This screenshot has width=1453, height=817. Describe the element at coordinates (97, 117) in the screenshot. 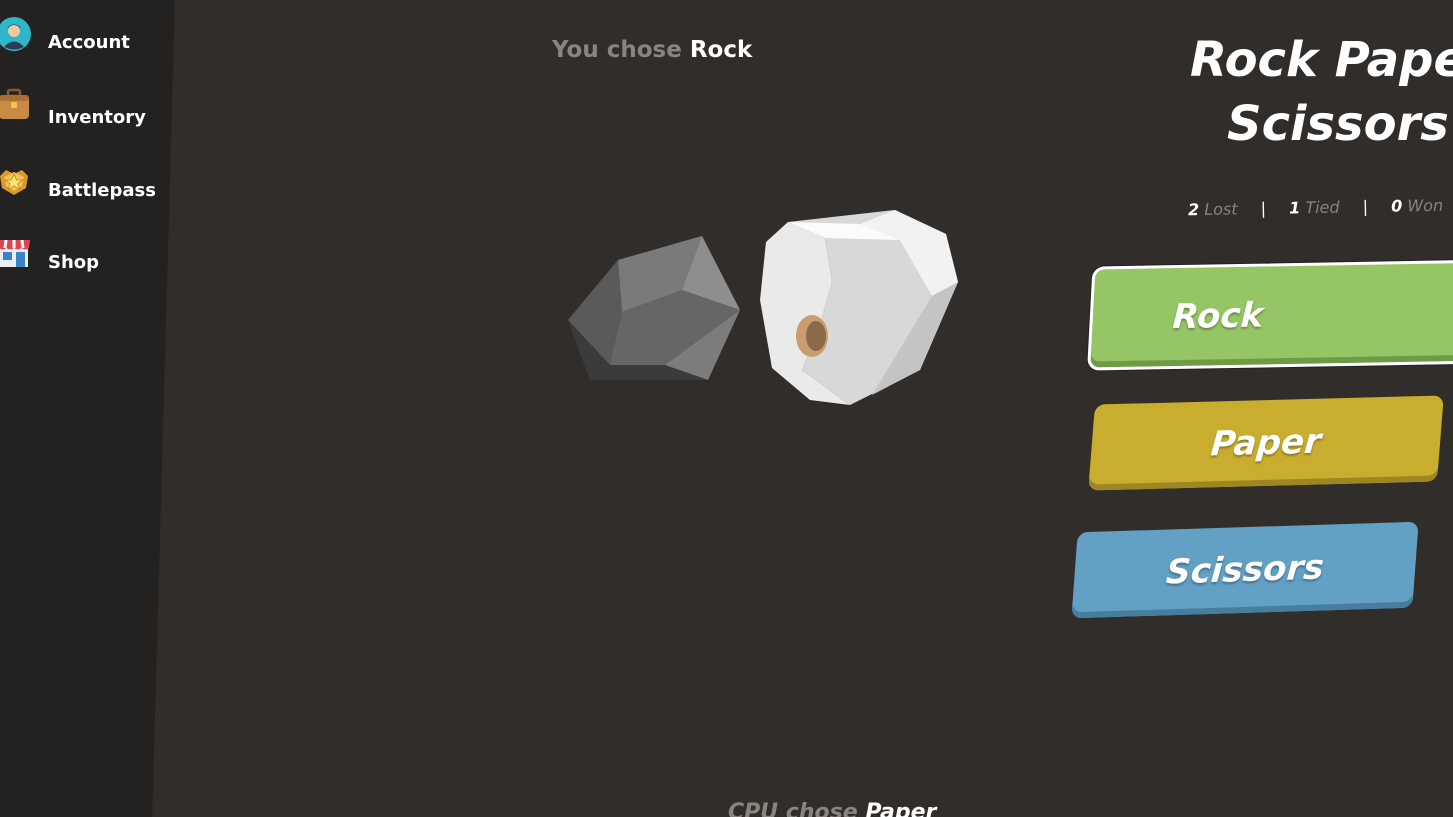

I see `sidebar-item-label: Inventory` at that location.